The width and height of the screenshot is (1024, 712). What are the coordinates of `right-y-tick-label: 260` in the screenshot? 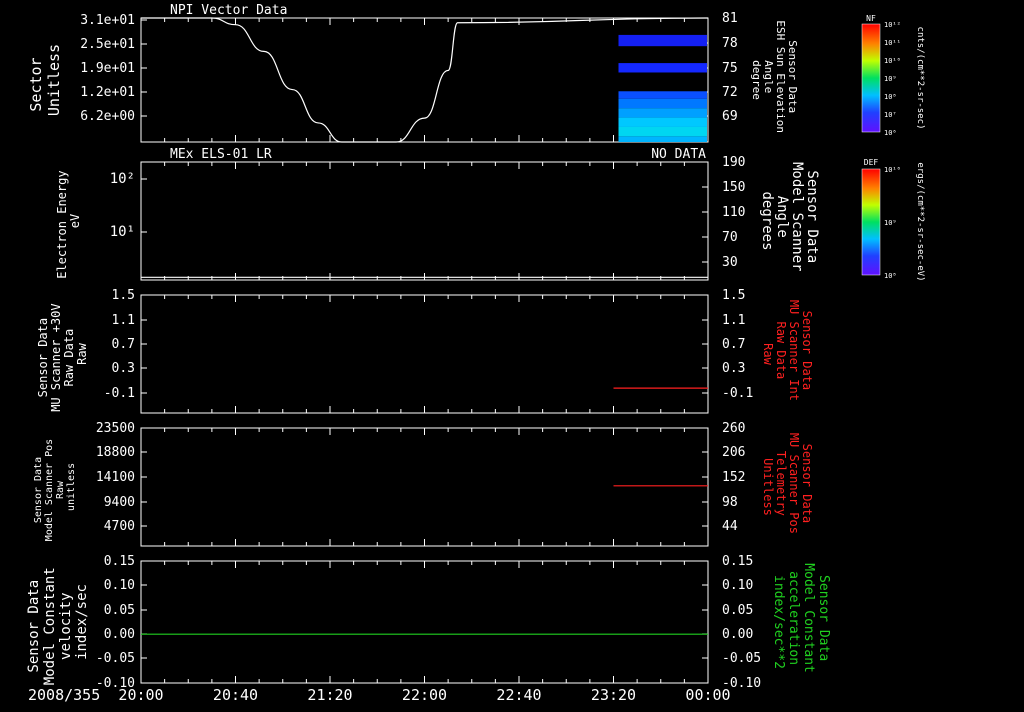 It's located at (733, 428).